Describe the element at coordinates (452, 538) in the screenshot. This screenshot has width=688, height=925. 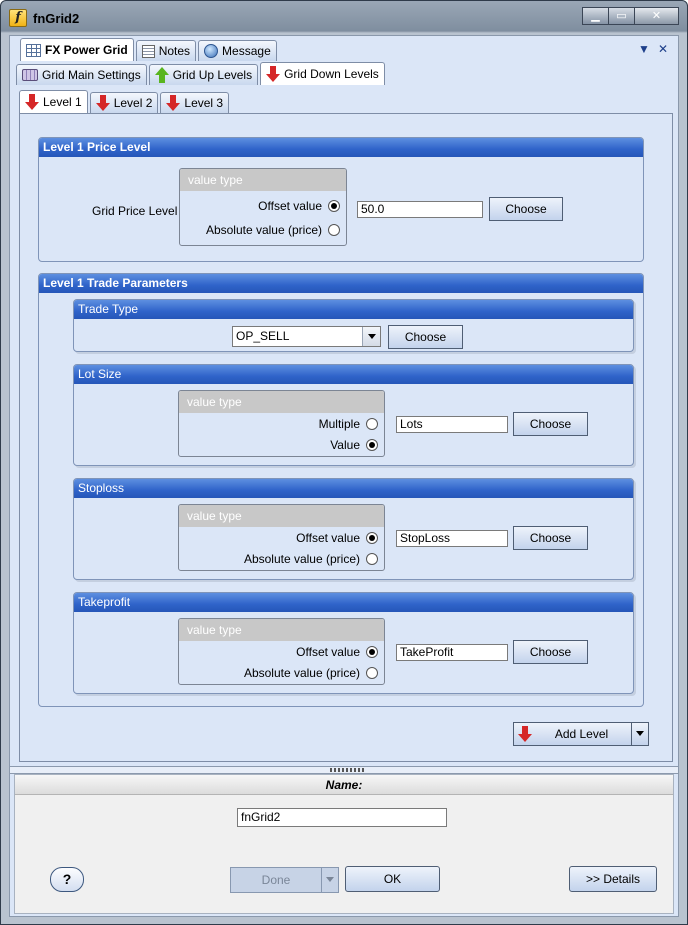
I see `stoploss-input: StopLoss` at that location.